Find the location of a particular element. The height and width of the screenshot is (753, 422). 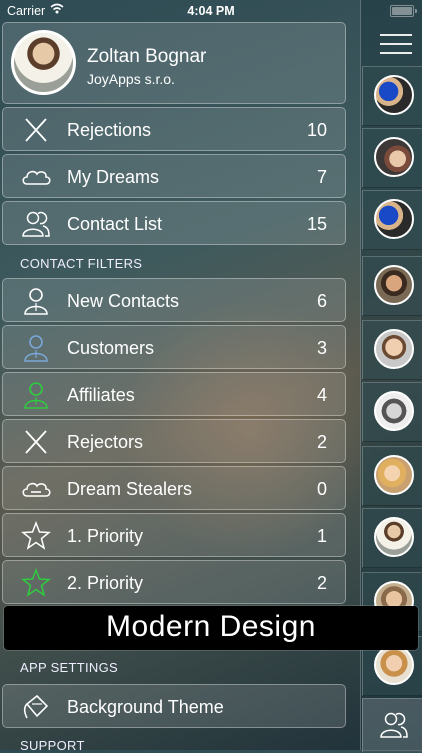

promo-banner: Modern Design is located at coordinates (211, 628).